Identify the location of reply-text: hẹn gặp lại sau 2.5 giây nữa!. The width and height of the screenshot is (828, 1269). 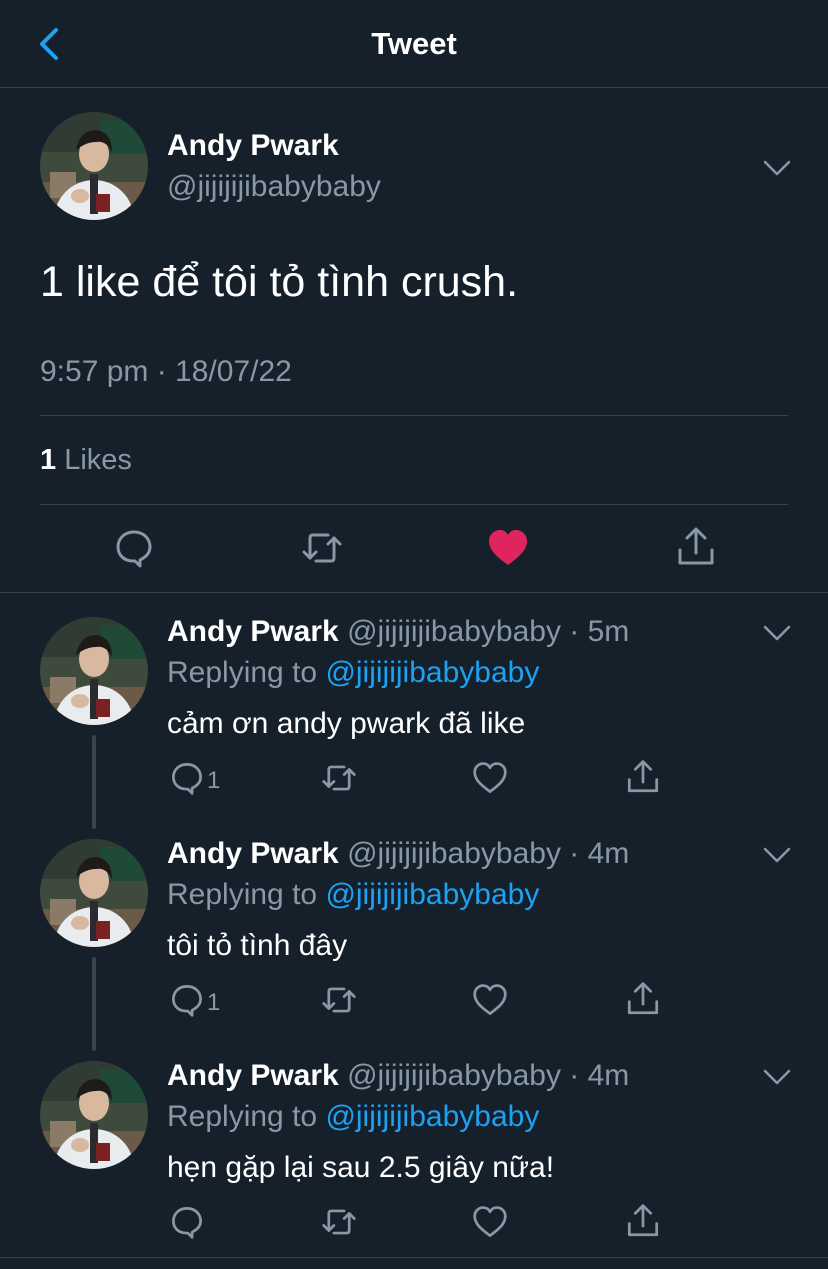
(361, 1167).